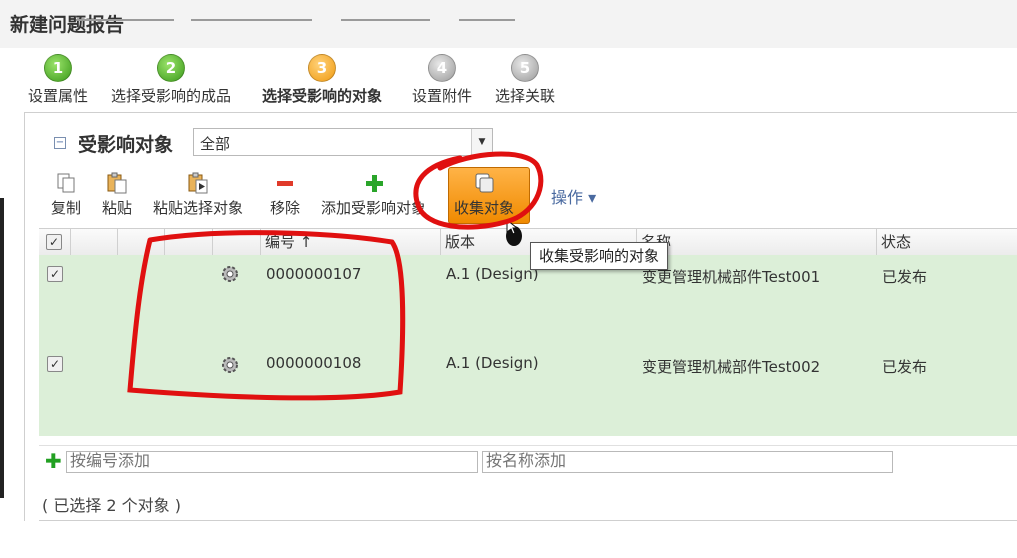  I want to click on minus-icon, so click(285, 183).